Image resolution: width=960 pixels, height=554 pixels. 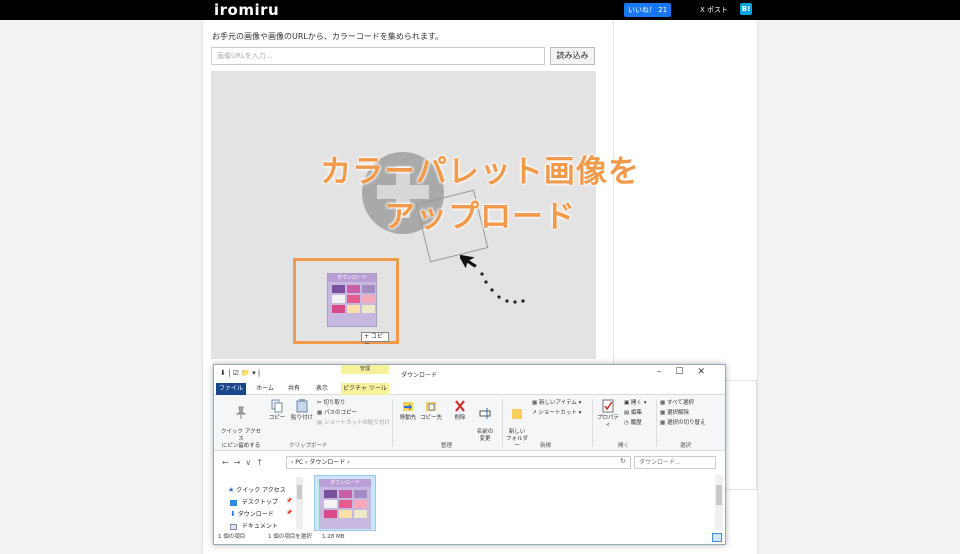 I want to click on paste-button: 貼り付け, so click(x=302, y=410).